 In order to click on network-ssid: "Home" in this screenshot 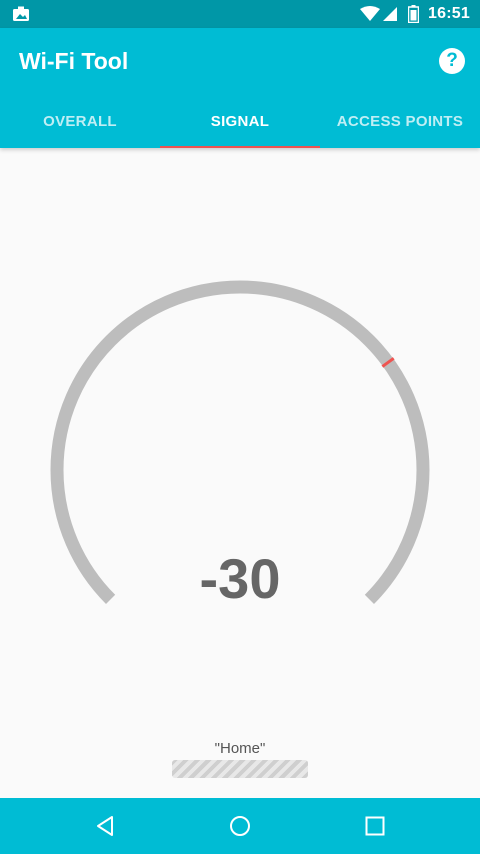, I will do `click(240, 748)`.